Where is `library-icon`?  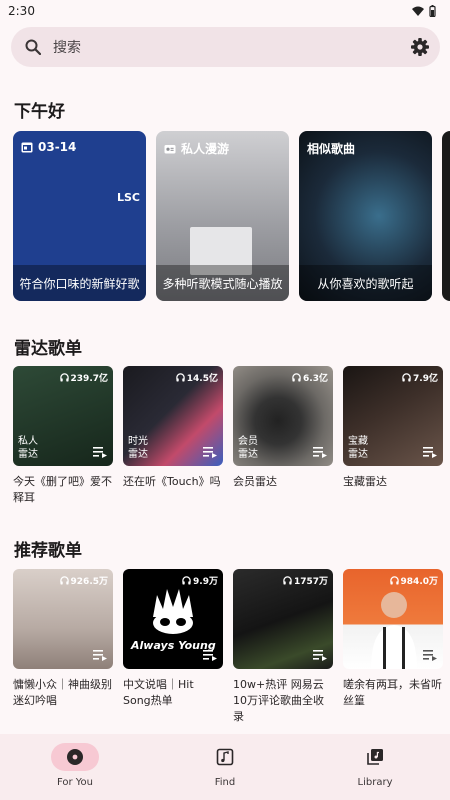 library-icon is located at coordinates (375, 757).